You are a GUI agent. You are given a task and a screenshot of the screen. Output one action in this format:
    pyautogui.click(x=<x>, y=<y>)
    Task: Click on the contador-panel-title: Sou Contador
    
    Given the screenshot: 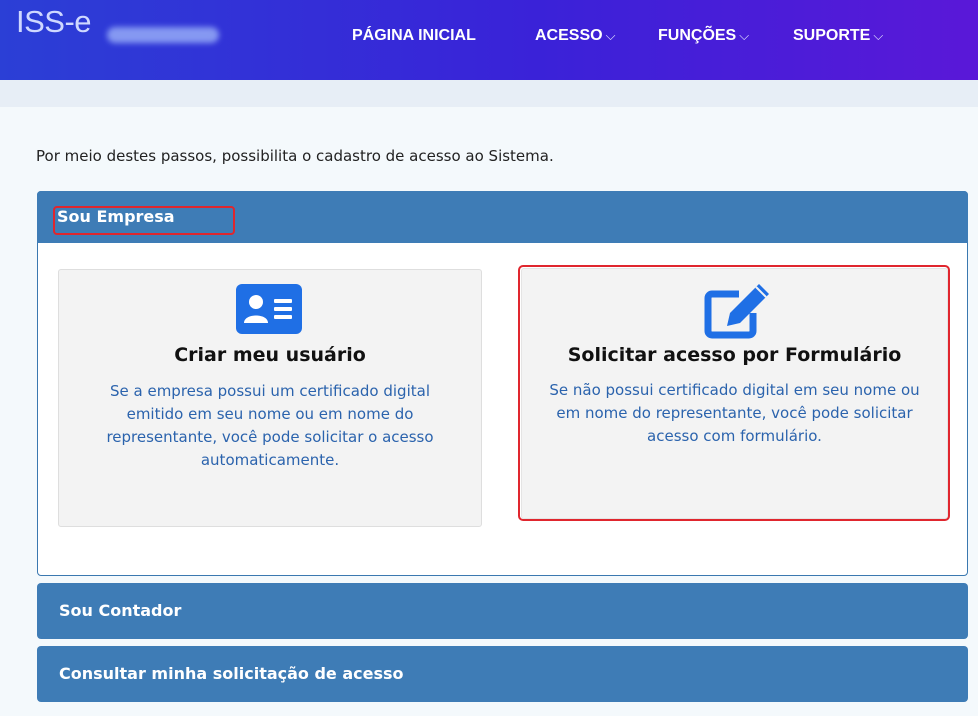 What is the action you would take?
    pyautogui.click(x=120, y=610)
    